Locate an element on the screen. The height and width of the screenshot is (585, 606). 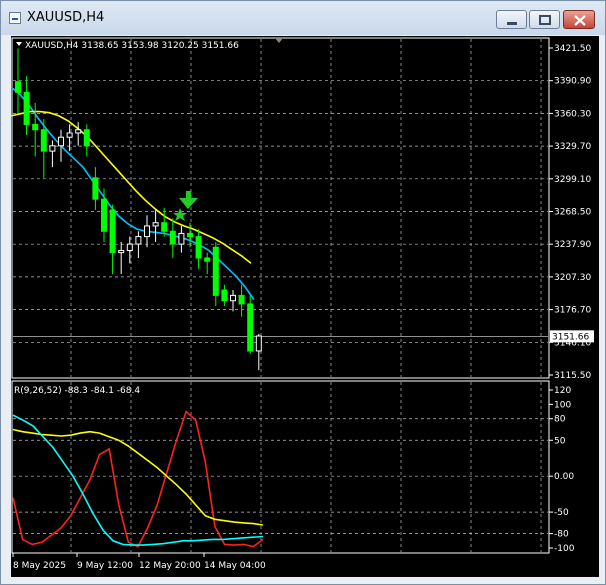
star-signal-icon is located at coordinates (180, 214).